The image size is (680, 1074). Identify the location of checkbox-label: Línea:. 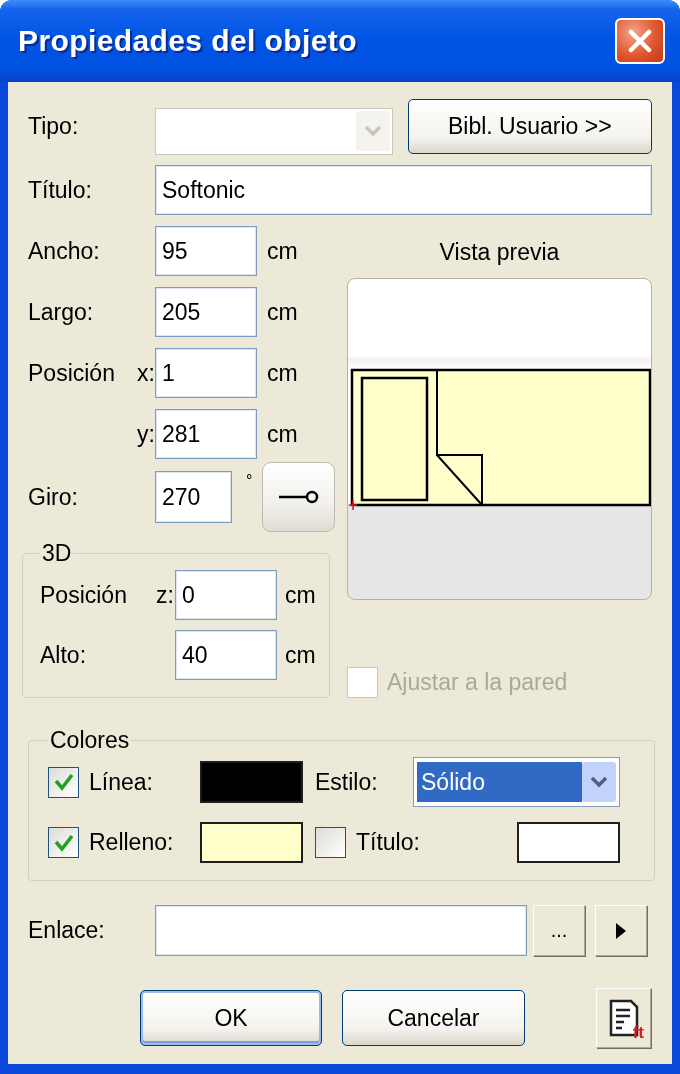
(121, 782).